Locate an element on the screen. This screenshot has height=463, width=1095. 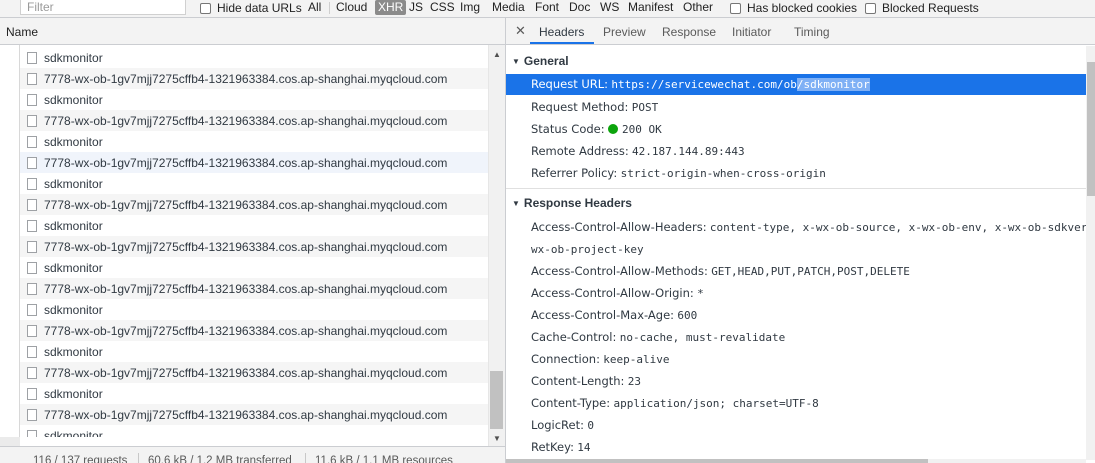
scroll-down-arrow-icon: ▼ is located at coordinates (497, 438).